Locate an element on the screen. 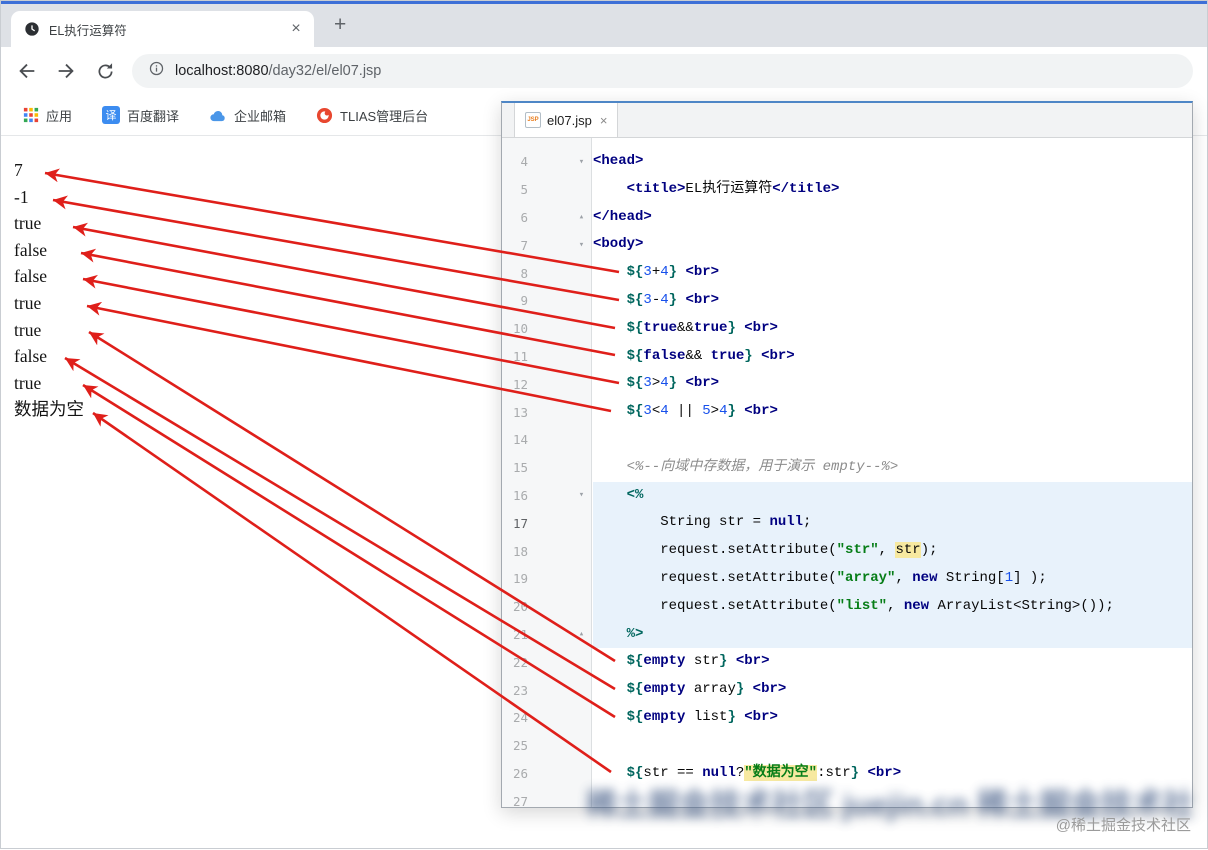  editor-scrollbar is located at coordinates (1187, 472).